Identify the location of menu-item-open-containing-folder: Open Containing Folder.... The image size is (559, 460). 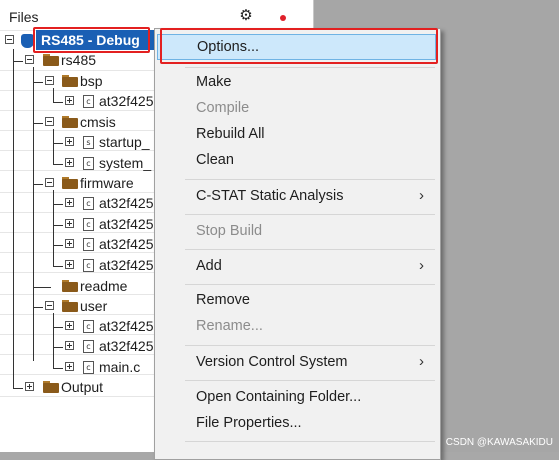
(296, 398).